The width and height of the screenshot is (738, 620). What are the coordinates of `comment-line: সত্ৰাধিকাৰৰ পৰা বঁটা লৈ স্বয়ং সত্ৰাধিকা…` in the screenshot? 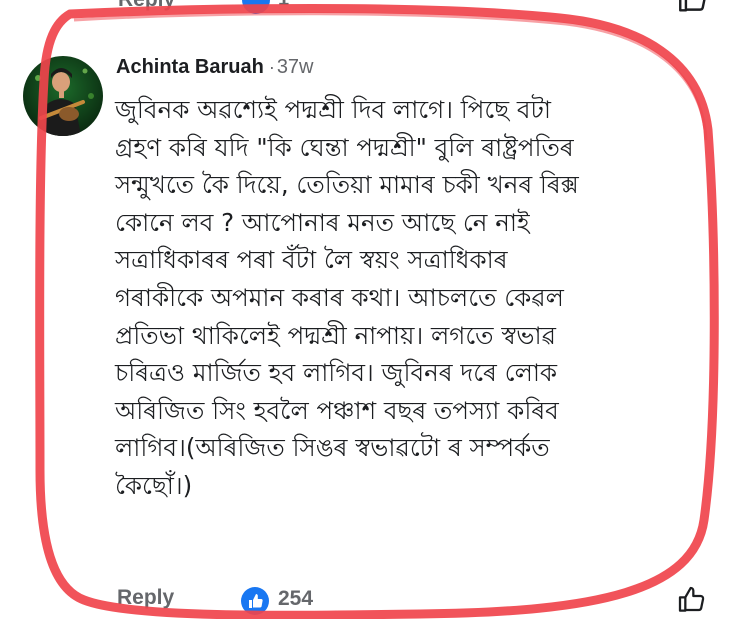 It's located at (311, 260).